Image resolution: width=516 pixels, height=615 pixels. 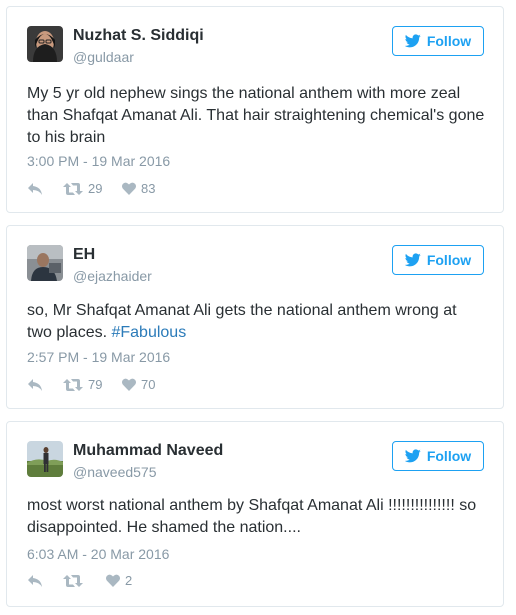 I want to click on like-count: 70, so click(x=148, y=384).